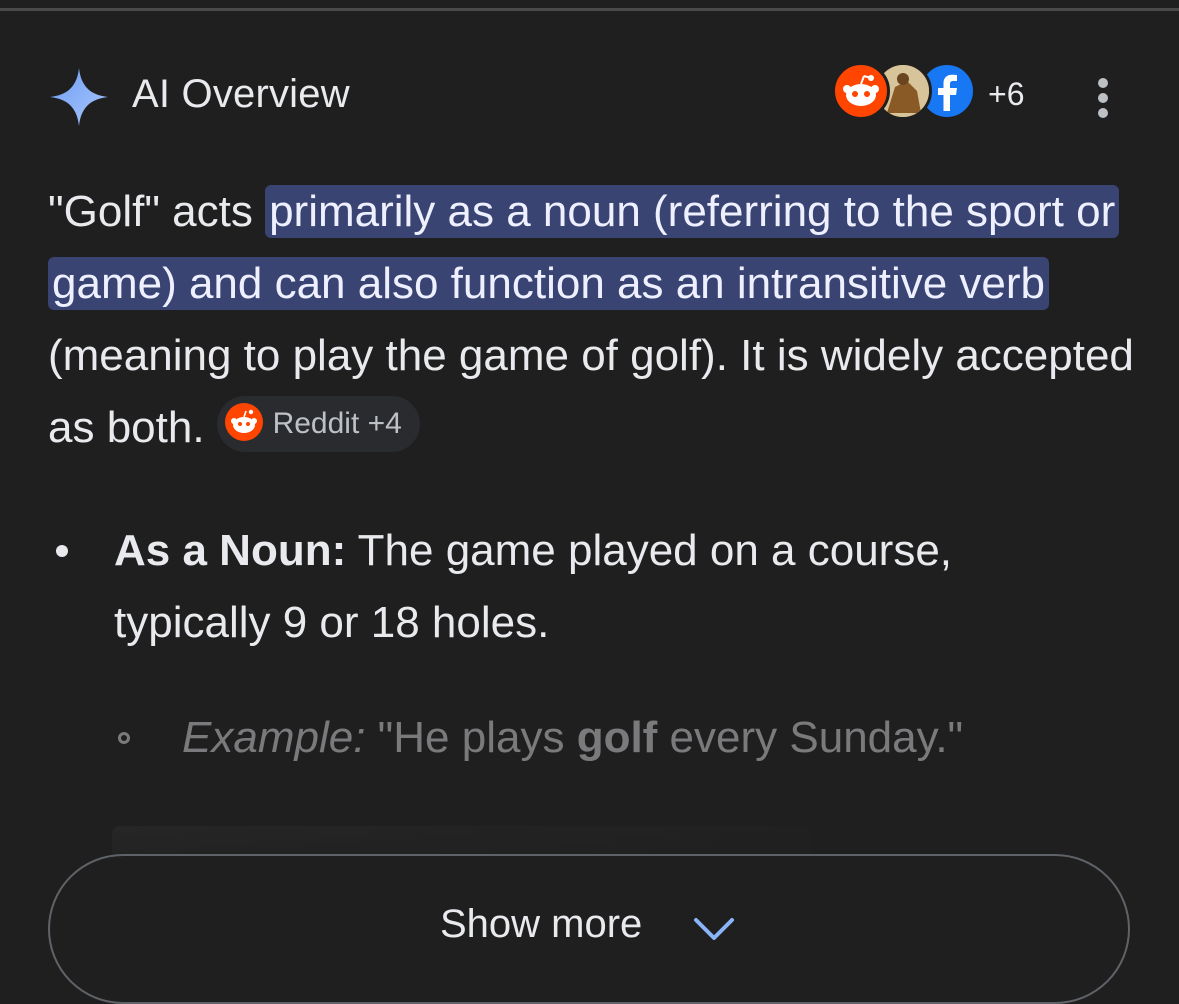 This screenshot has height=1004, width=1179. What do you see at coordinates (241, 94) in the screenshot?
I see `ai-overview-title: AI Overview` at bounding box center [241, 94].